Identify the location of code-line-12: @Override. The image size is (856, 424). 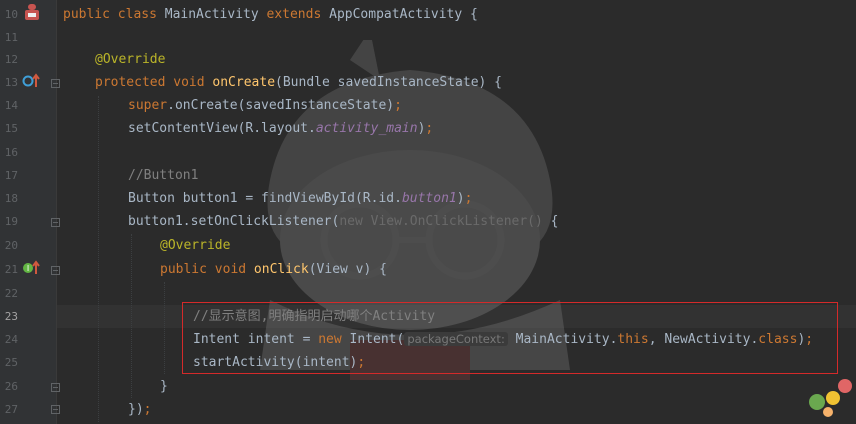
(130, 59).